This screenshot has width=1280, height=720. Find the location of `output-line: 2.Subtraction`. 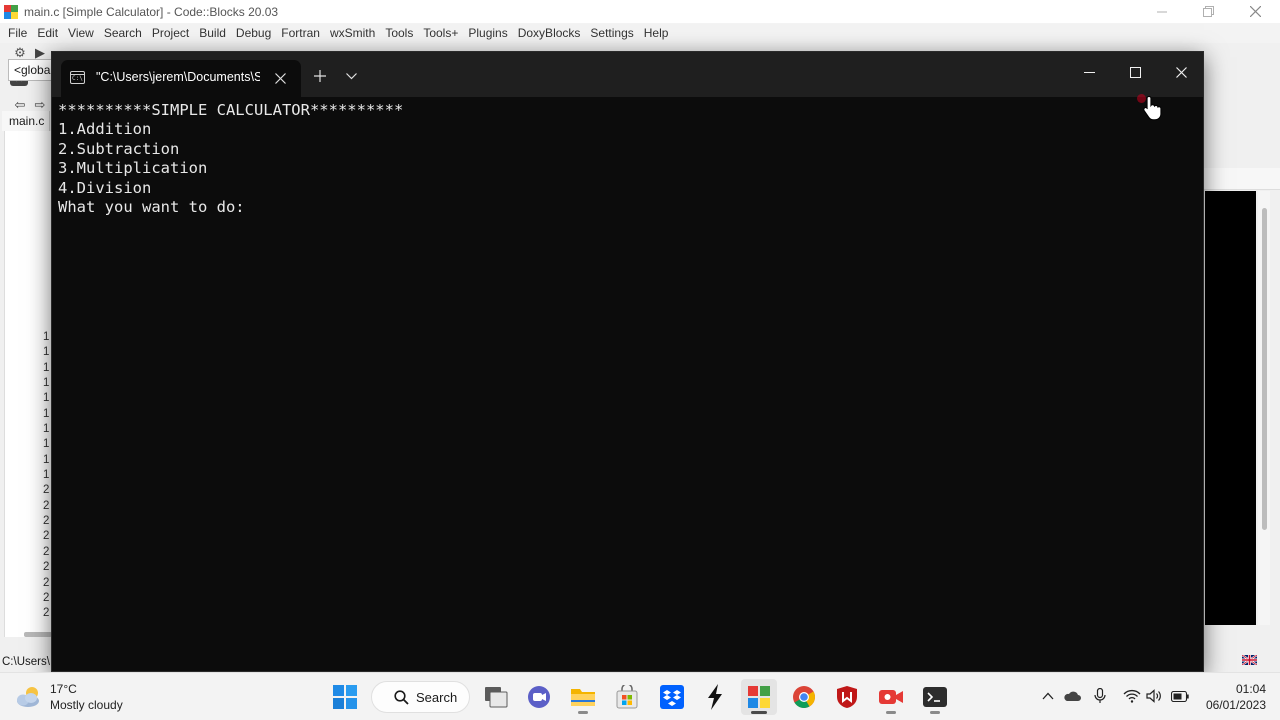

output-line: 2.Subtraction is located at coordinates (119, 148).